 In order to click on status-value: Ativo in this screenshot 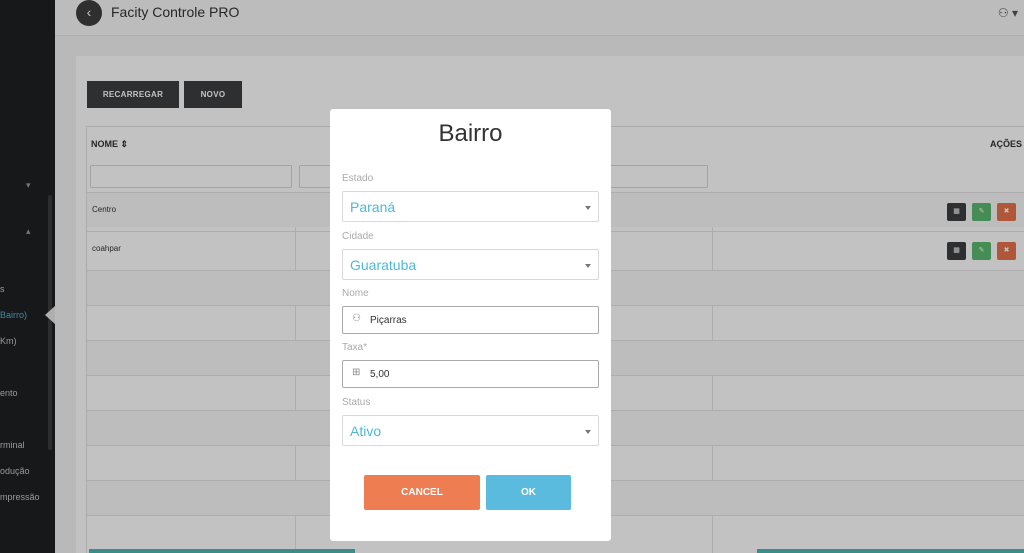, I will do `click(366, 431)`.